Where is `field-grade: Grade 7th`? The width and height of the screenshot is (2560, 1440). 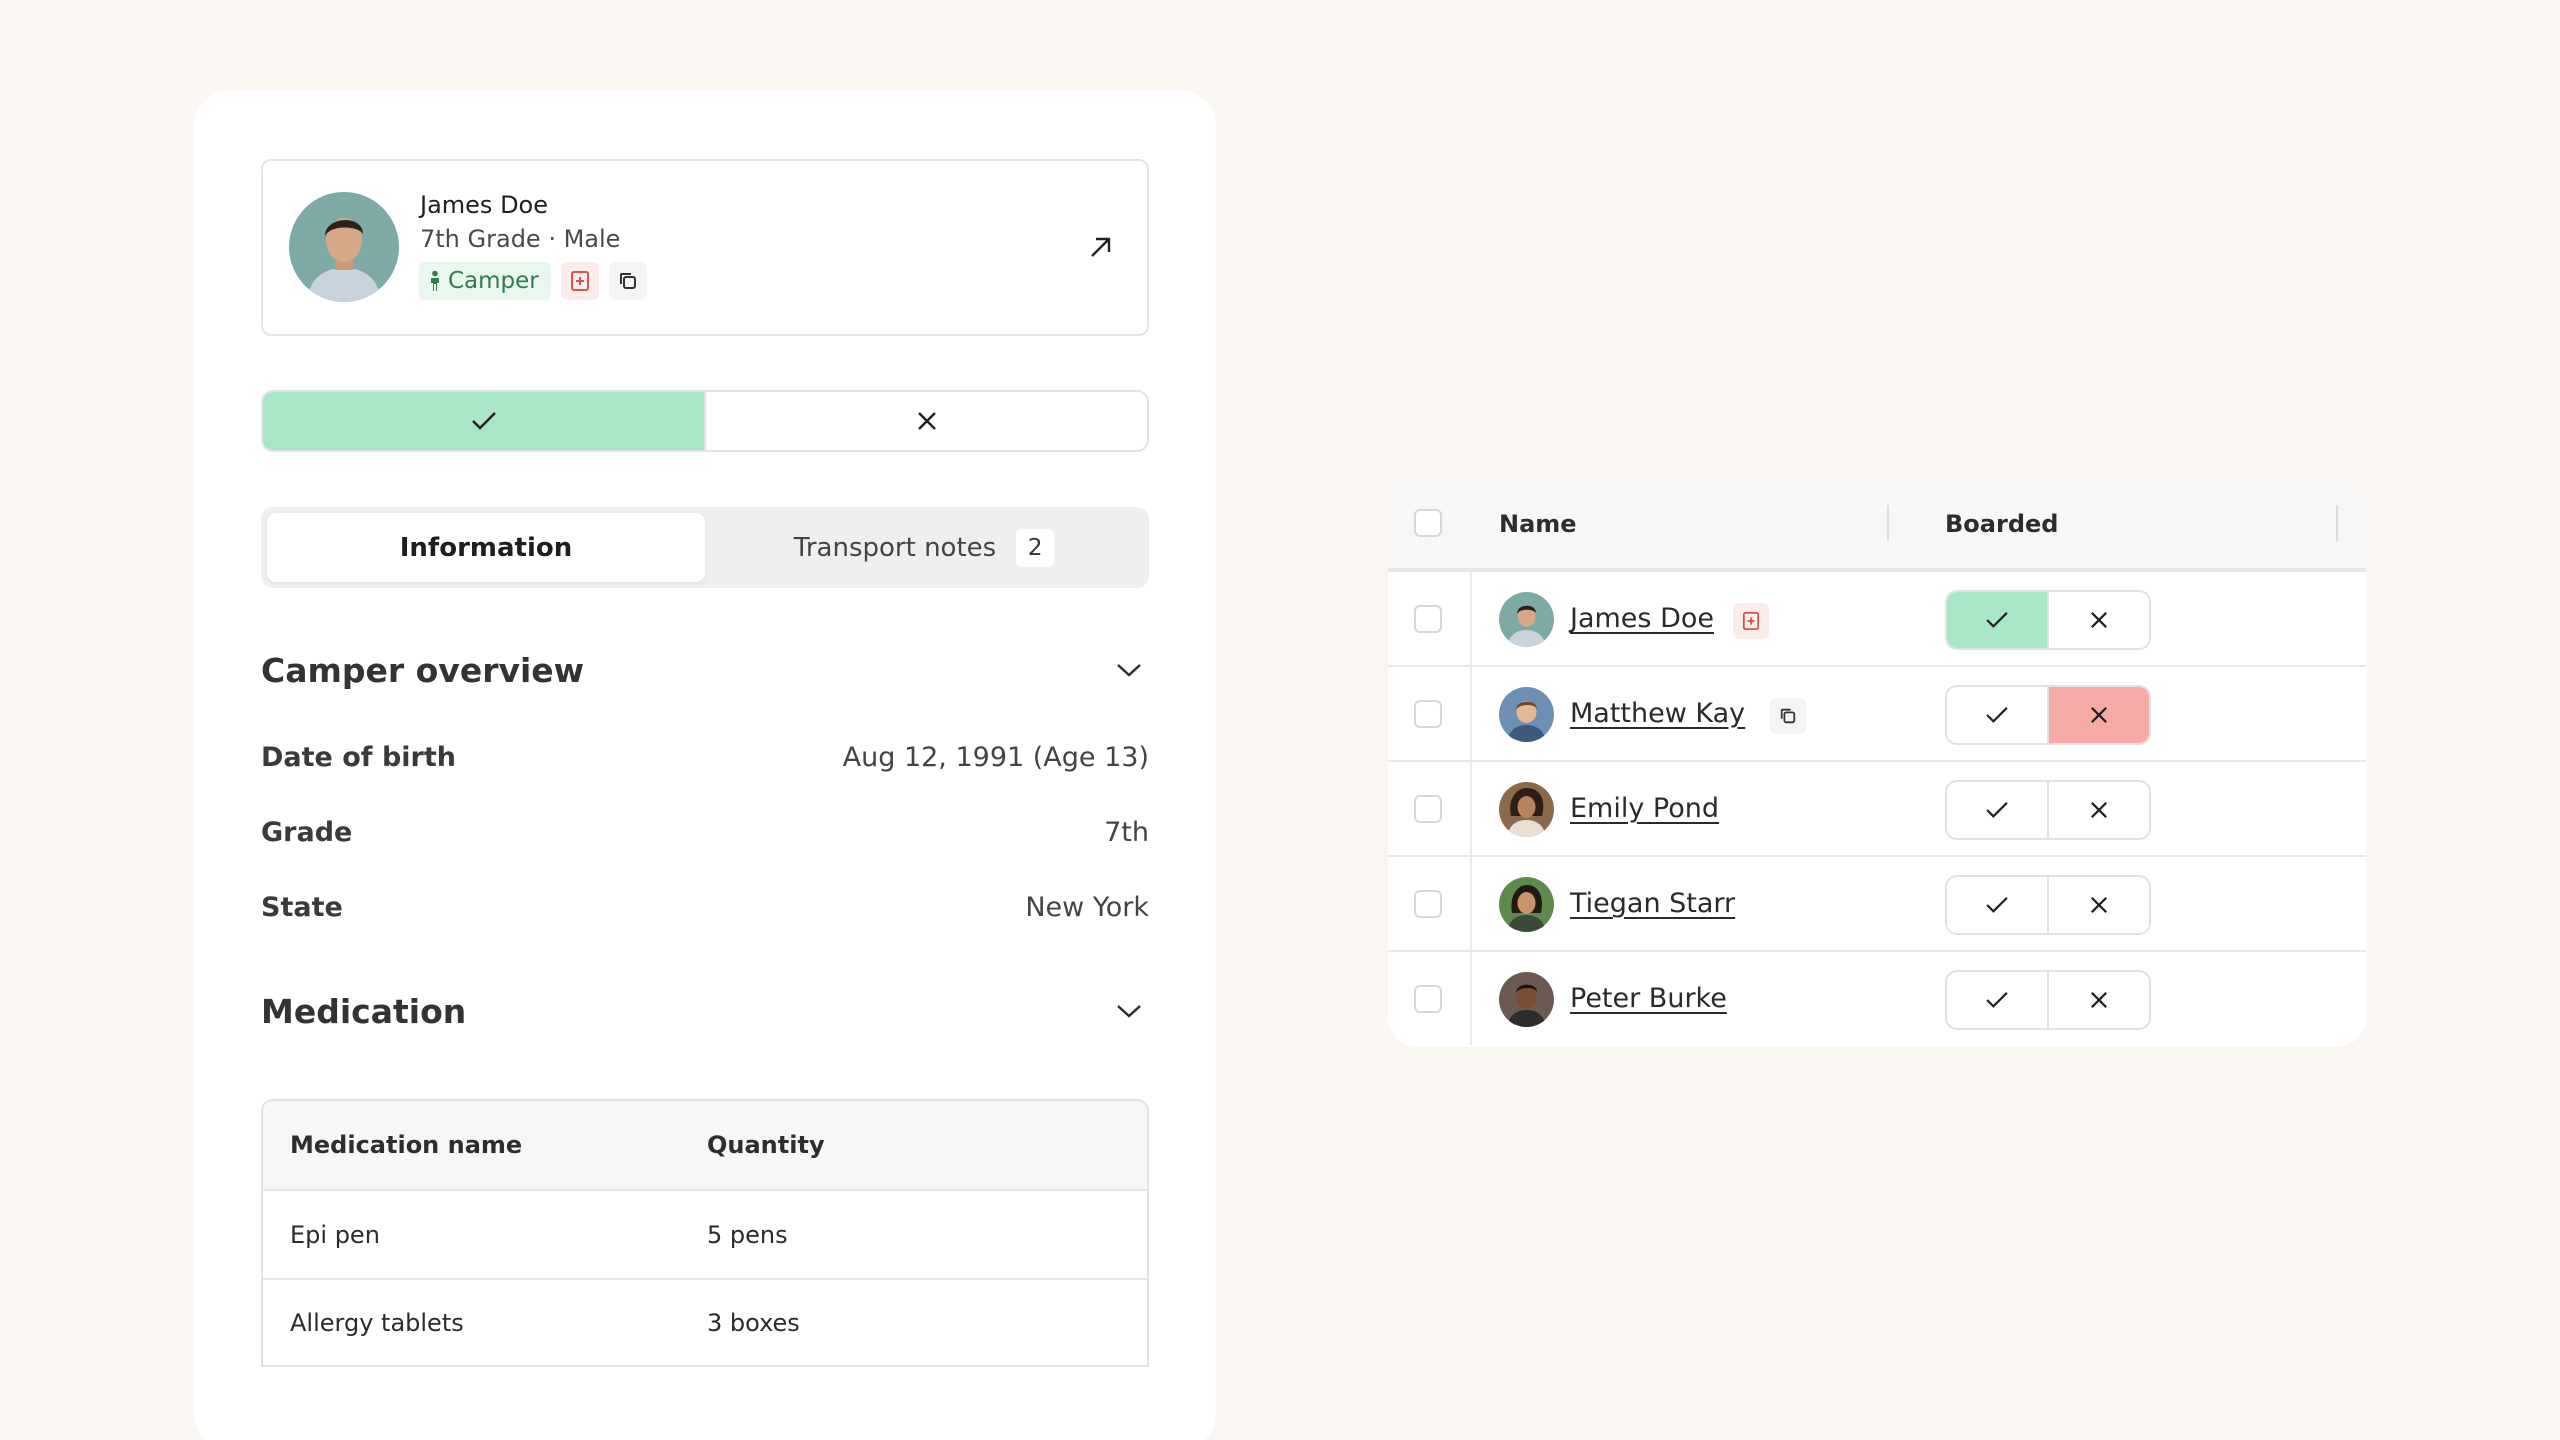 field-grade: Grade 7th is located at coordinates (705, 832).